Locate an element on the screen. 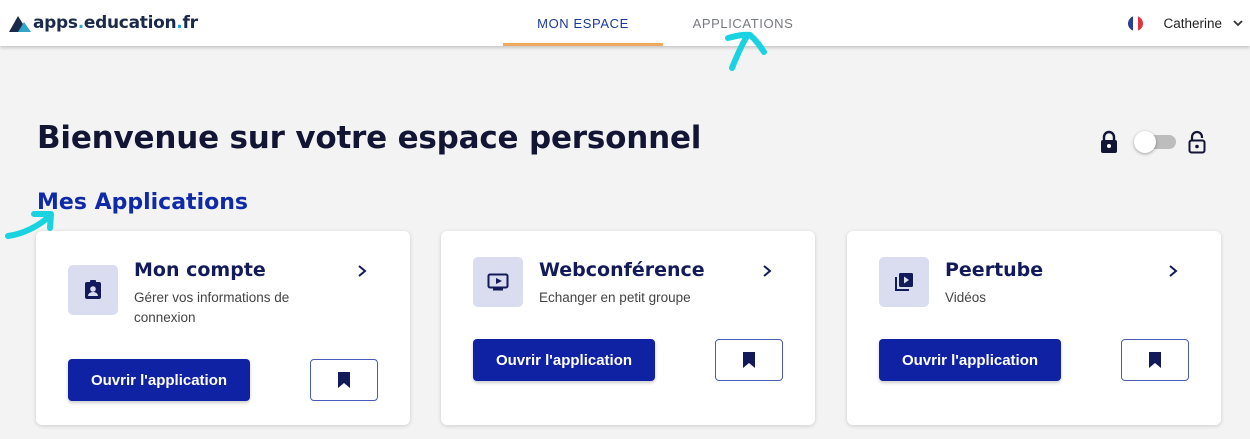  lock-closed-icon is located at coordinates (1109, 141).